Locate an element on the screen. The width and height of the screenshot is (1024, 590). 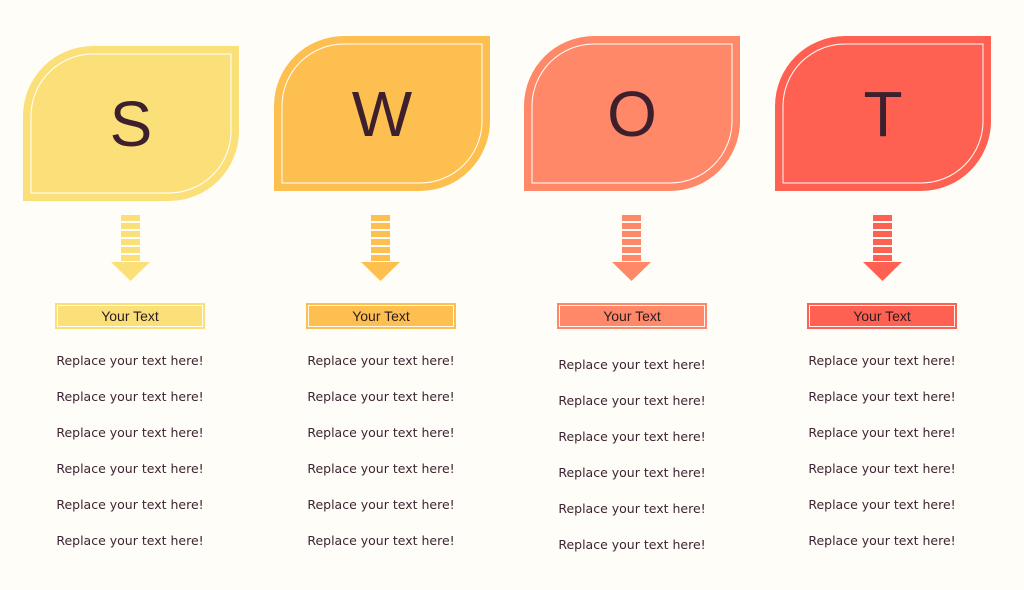
swot-letter: T is located at coordinates (883, 113).